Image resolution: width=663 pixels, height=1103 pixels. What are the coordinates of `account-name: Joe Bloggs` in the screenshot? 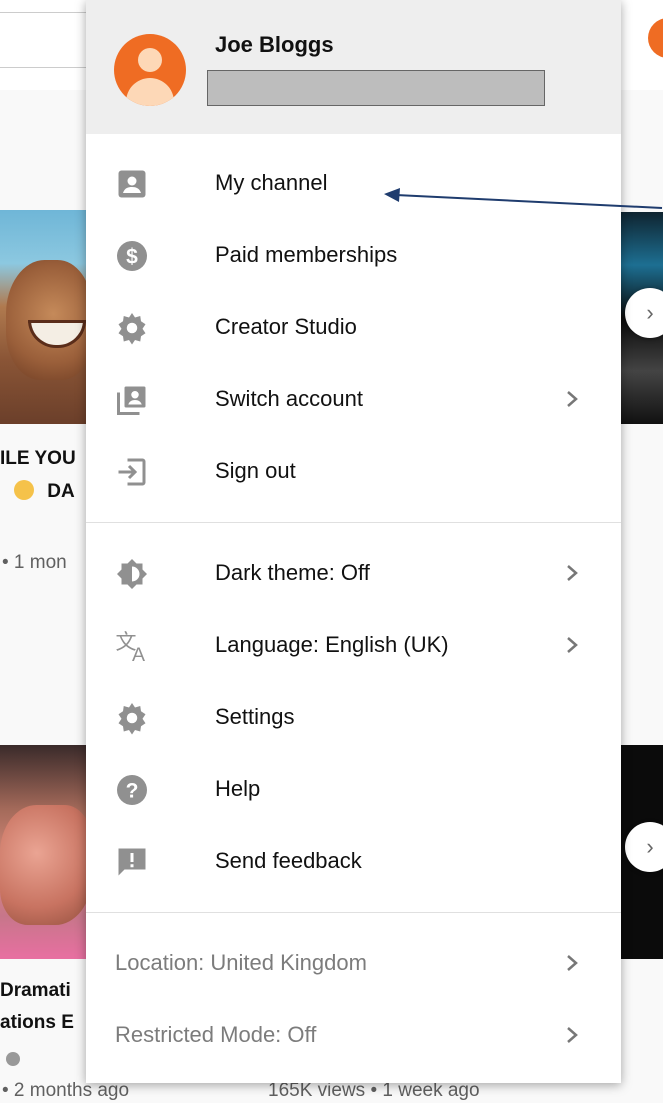 It's located at (274, 44).